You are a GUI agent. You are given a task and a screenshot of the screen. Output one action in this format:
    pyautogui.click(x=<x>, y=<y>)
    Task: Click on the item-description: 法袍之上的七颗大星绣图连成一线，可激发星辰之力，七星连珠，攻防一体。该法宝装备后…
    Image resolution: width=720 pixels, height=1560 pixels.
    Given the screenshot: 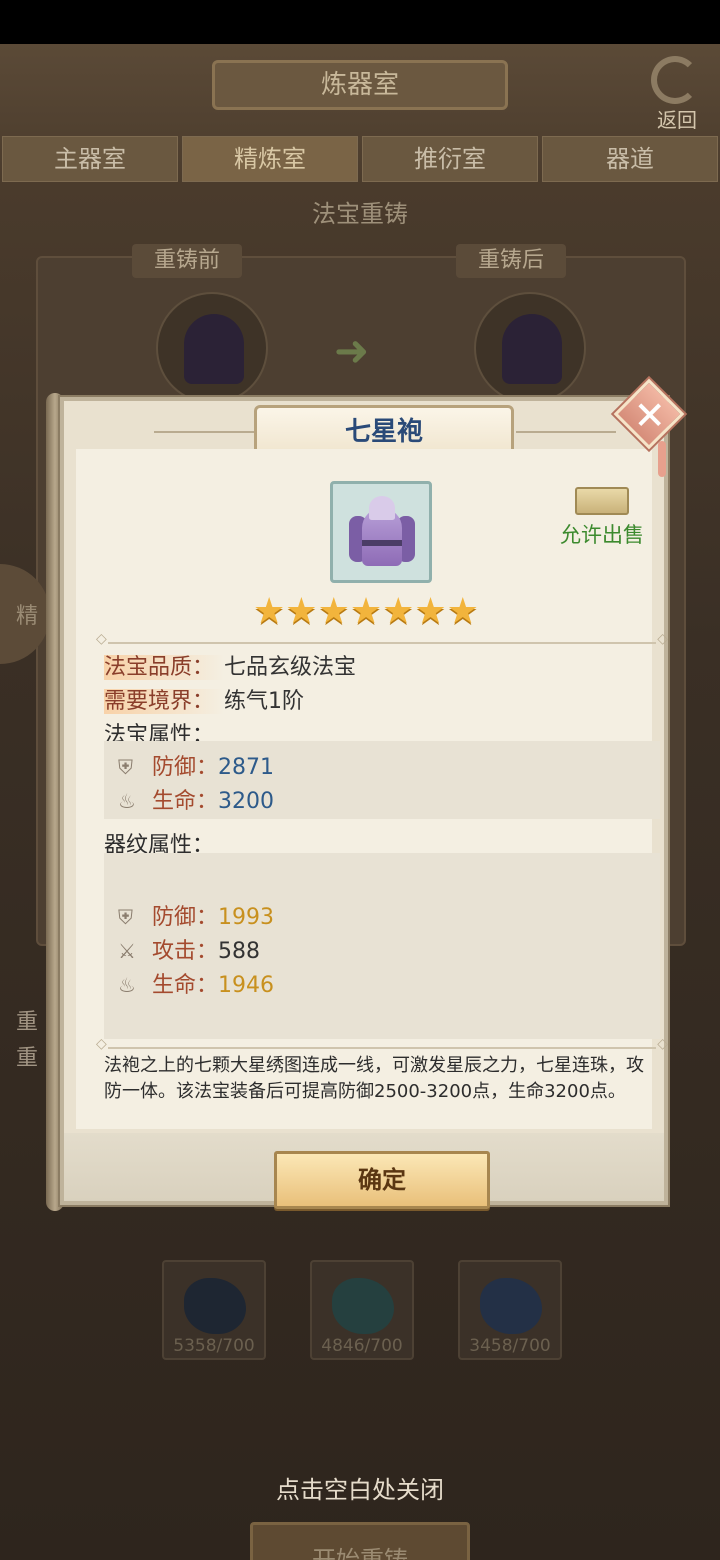 What is the action you would take?
    pyautogui.click(x=374, y=1078)
    